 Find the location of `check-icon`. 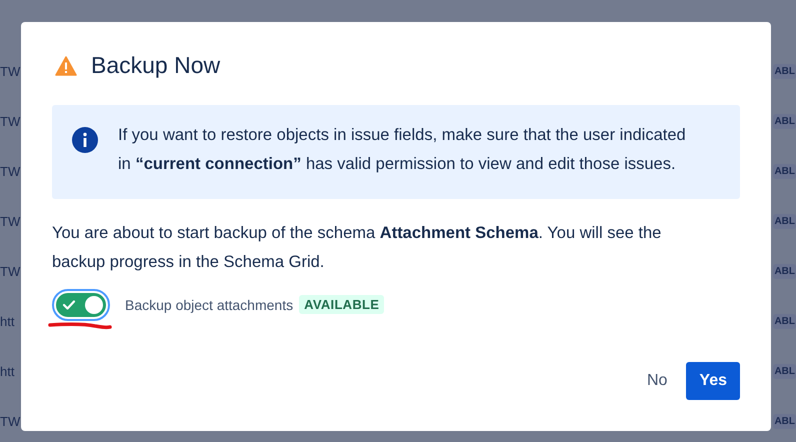

check-icon is located at coordinates (69, 305).